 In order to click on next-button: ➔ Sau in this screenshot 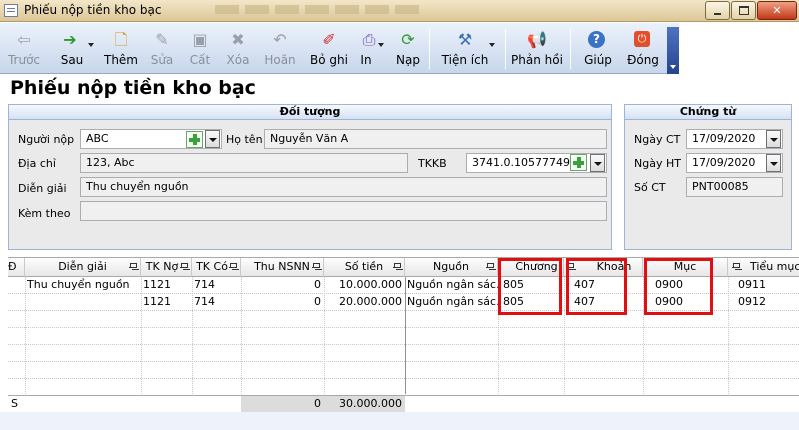, I will do `click(72, 48)`.